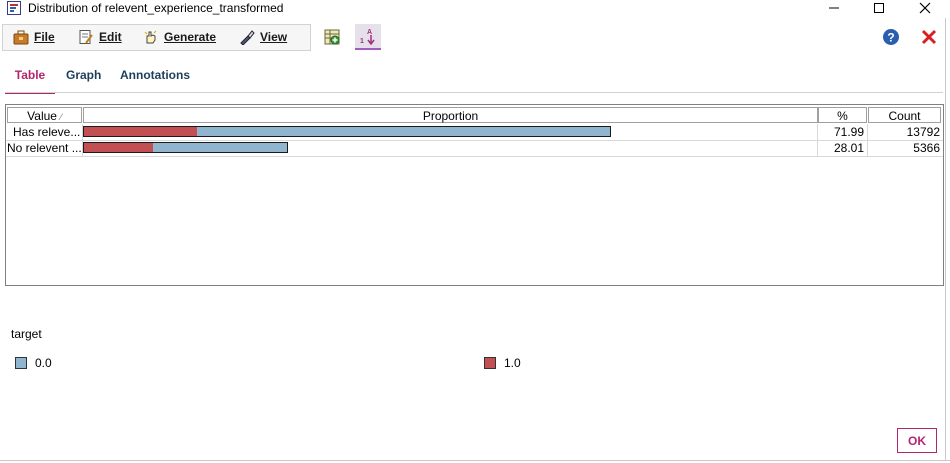  I want to click on help-button: ?, so click(891, 37).